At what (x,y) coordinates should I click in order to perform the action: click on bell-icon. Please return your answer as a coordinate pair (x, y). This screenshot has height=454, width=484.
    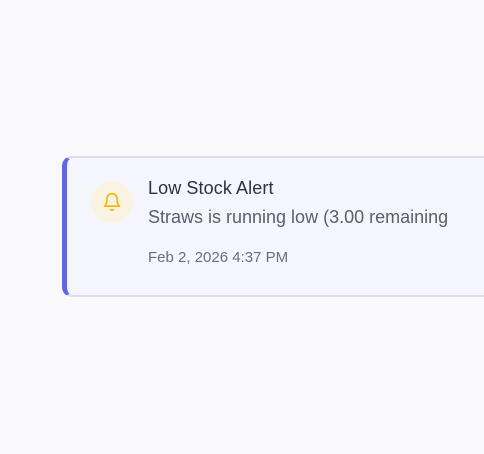
    Looking at the image, I should click on (112, 202).